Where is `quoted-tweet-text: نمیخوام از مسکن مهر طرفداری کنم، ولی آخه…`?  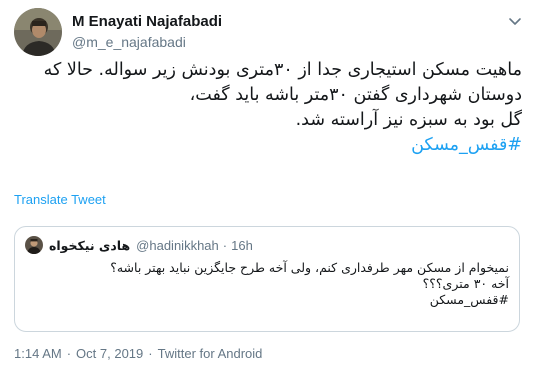 quoted-tweet-text: نمیخوام از مسکن مهر طرفداری کنم، ولی آخه… is located at coordinates (269, 284).